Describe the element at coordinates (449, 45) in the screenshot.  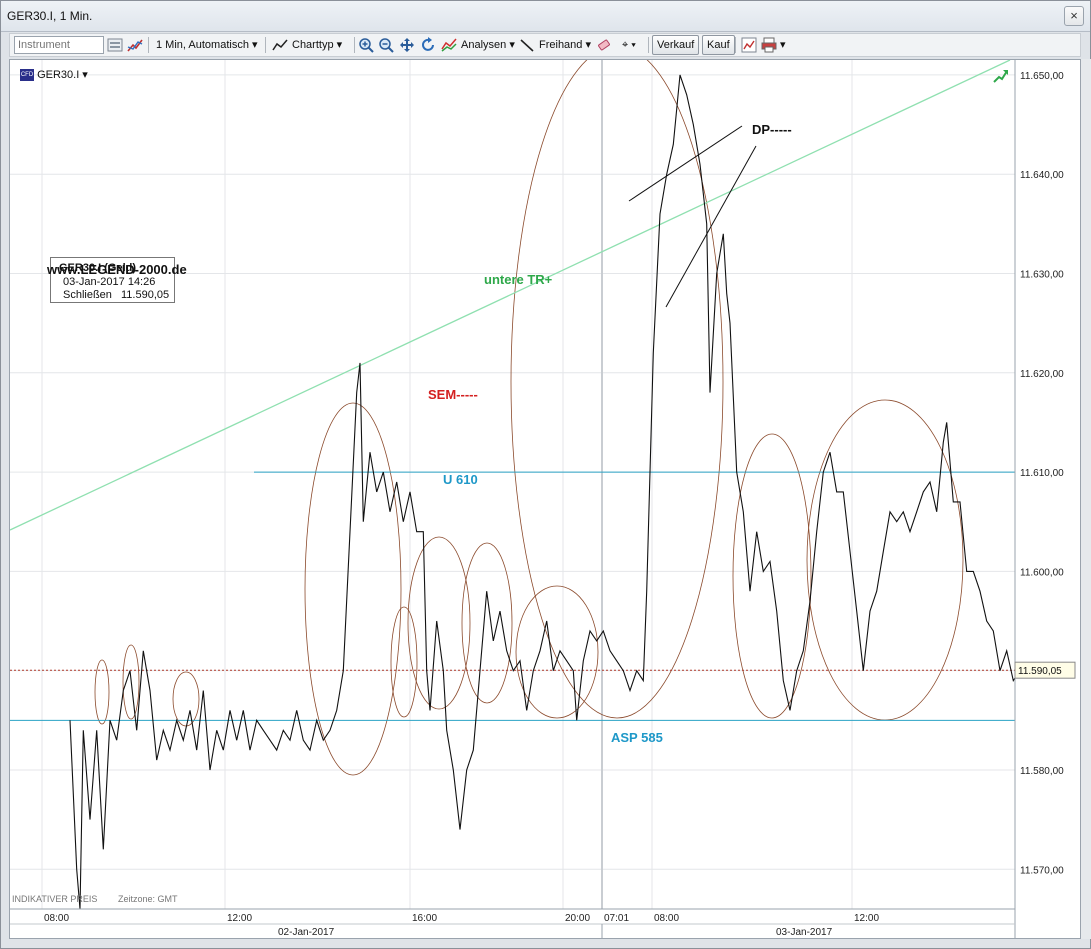
I see `analysis-icon` at that location.